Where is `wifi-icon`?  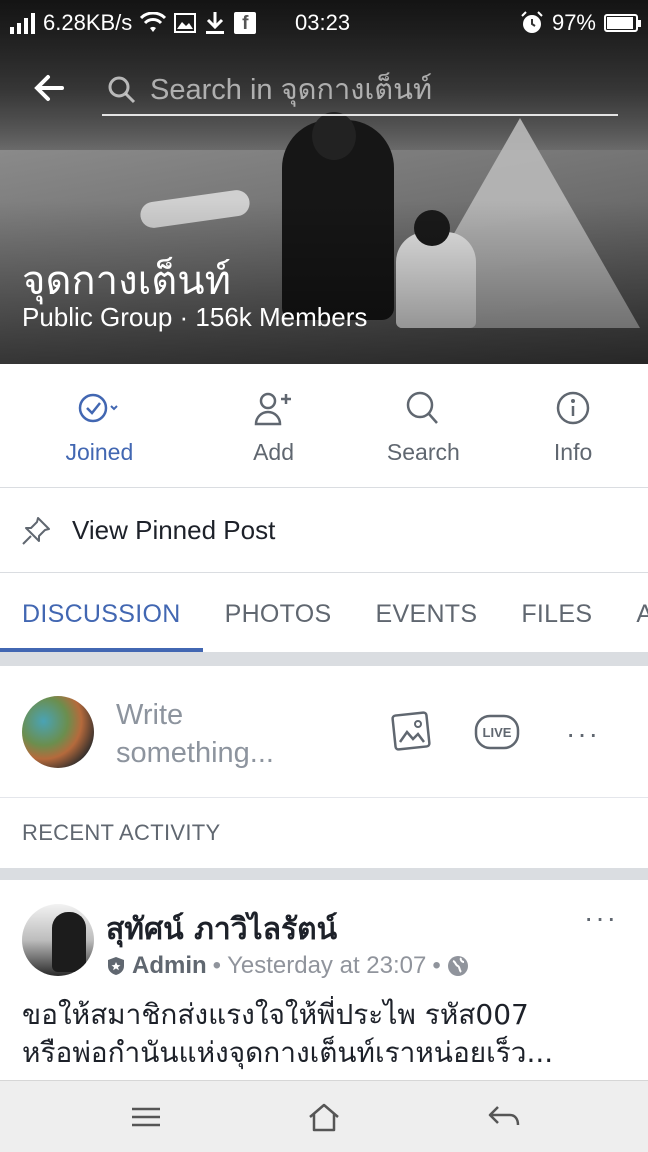 wifi-icon is located at coordinates (153, 22).